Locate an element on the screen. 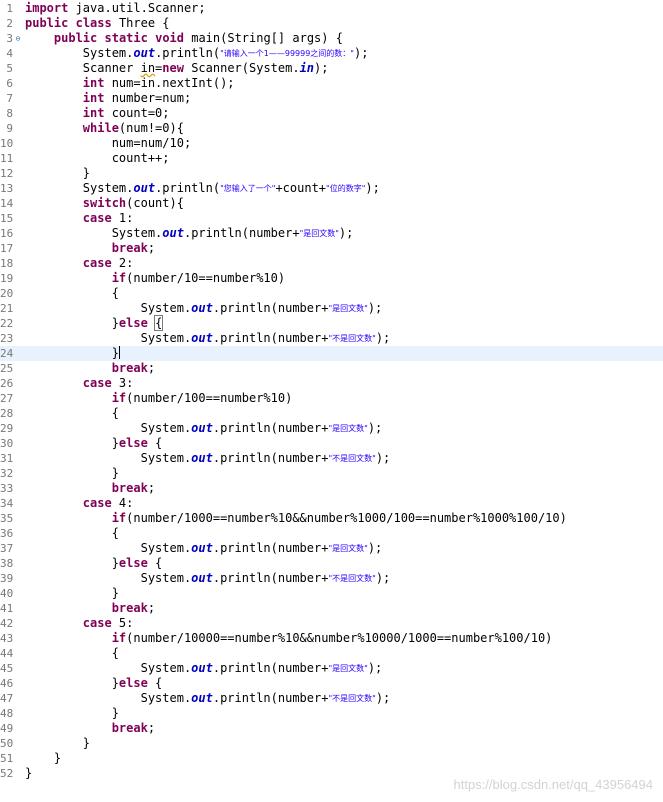 This screenshot has width=663, height=802. code-line: 40 } is located at coordinates (331, 593).